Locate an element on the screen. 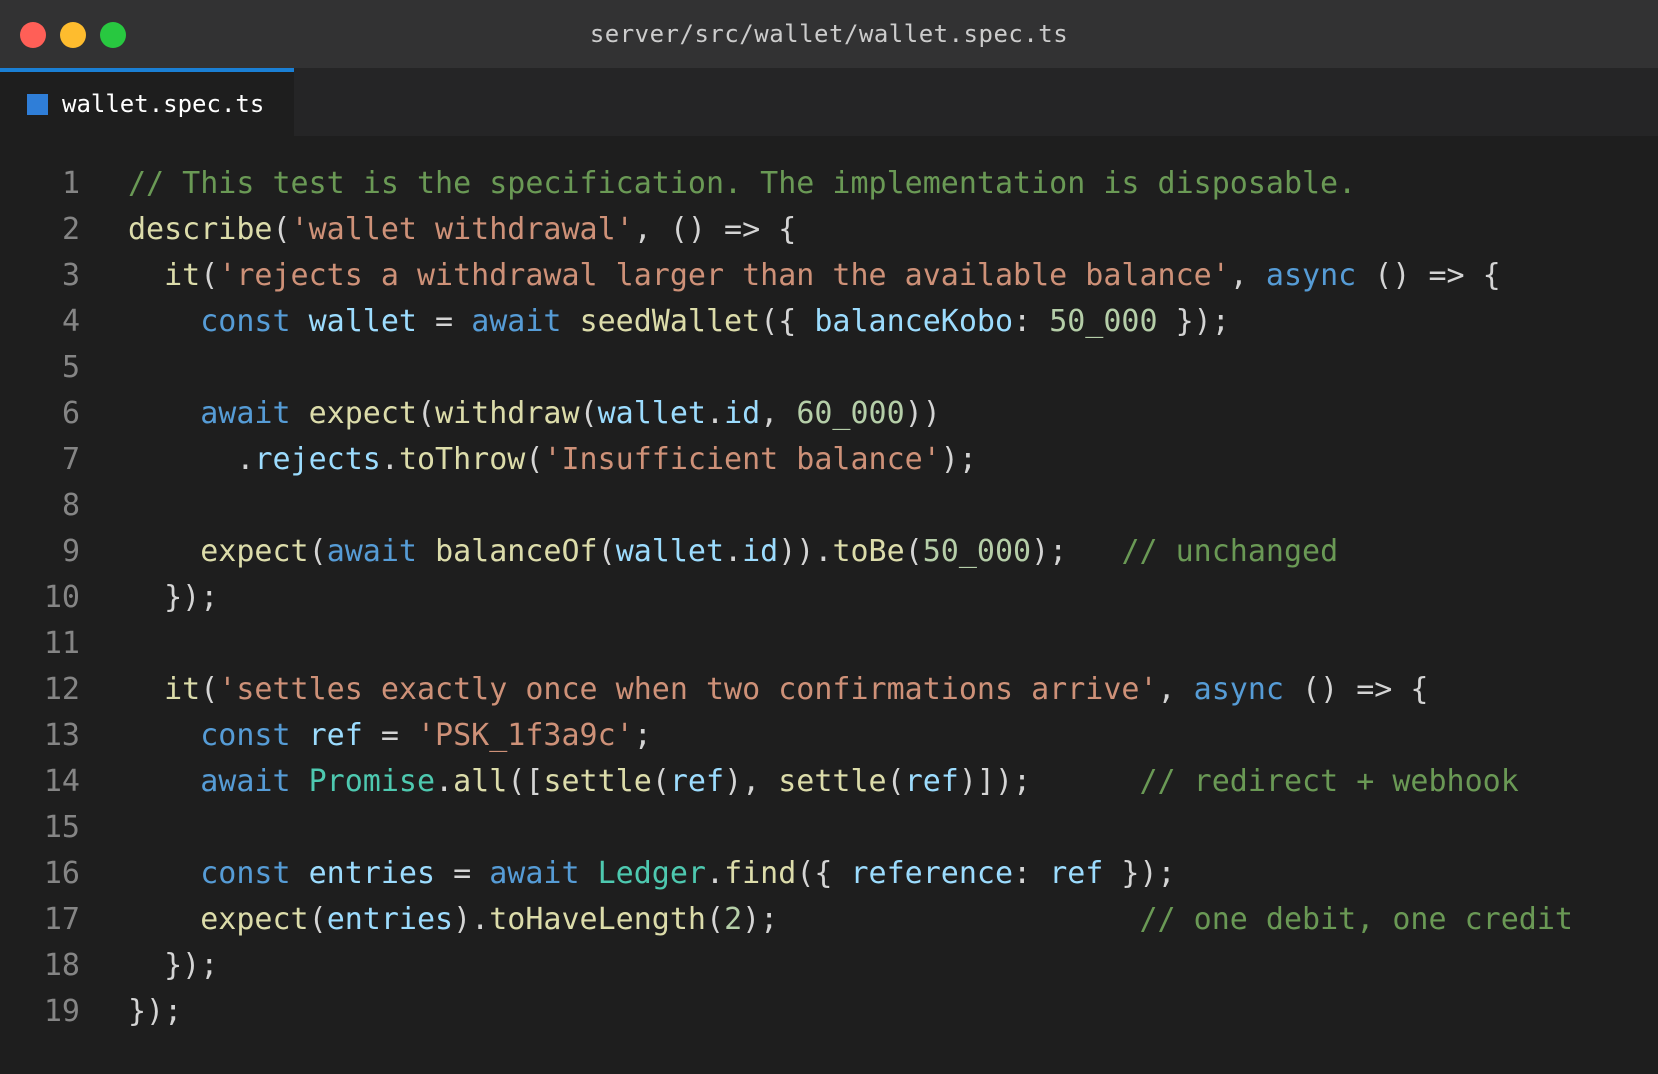 This screenshot has height=1074, width=1658. code-token: toThrow is located at coordinates (462, 459).